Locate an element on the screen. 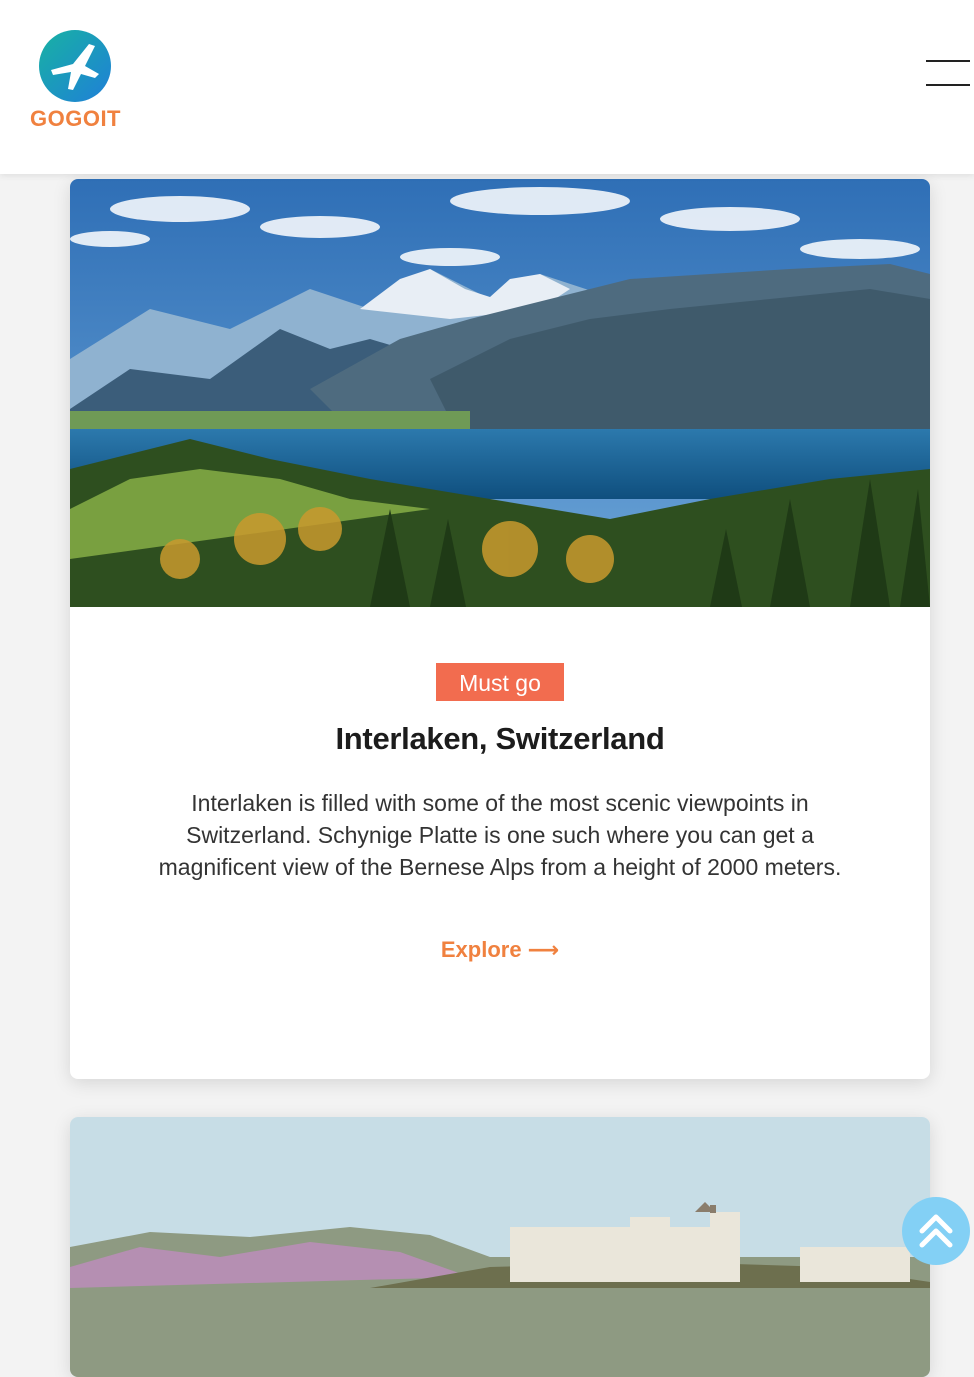 The image size is (974, 1377). logo-text: GOGOIT is located at coordinates (75, 118).